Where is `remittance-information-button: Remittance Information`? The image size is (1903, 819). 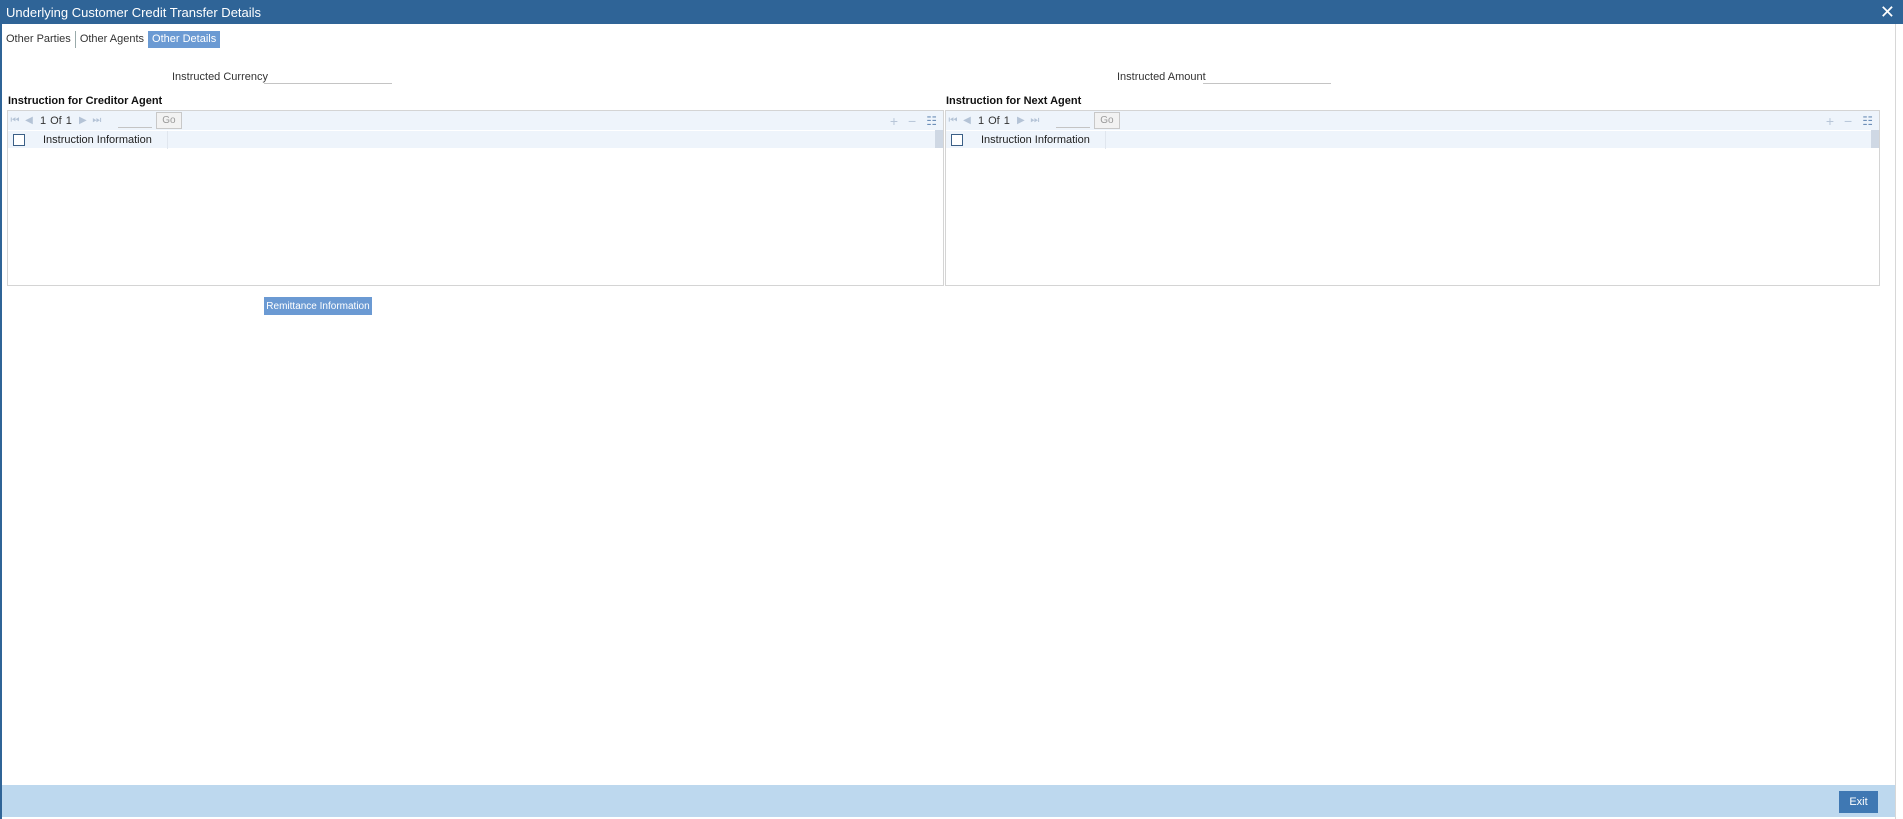
remittance-information-button: Remittance Information is located at coordinates (318, 306).